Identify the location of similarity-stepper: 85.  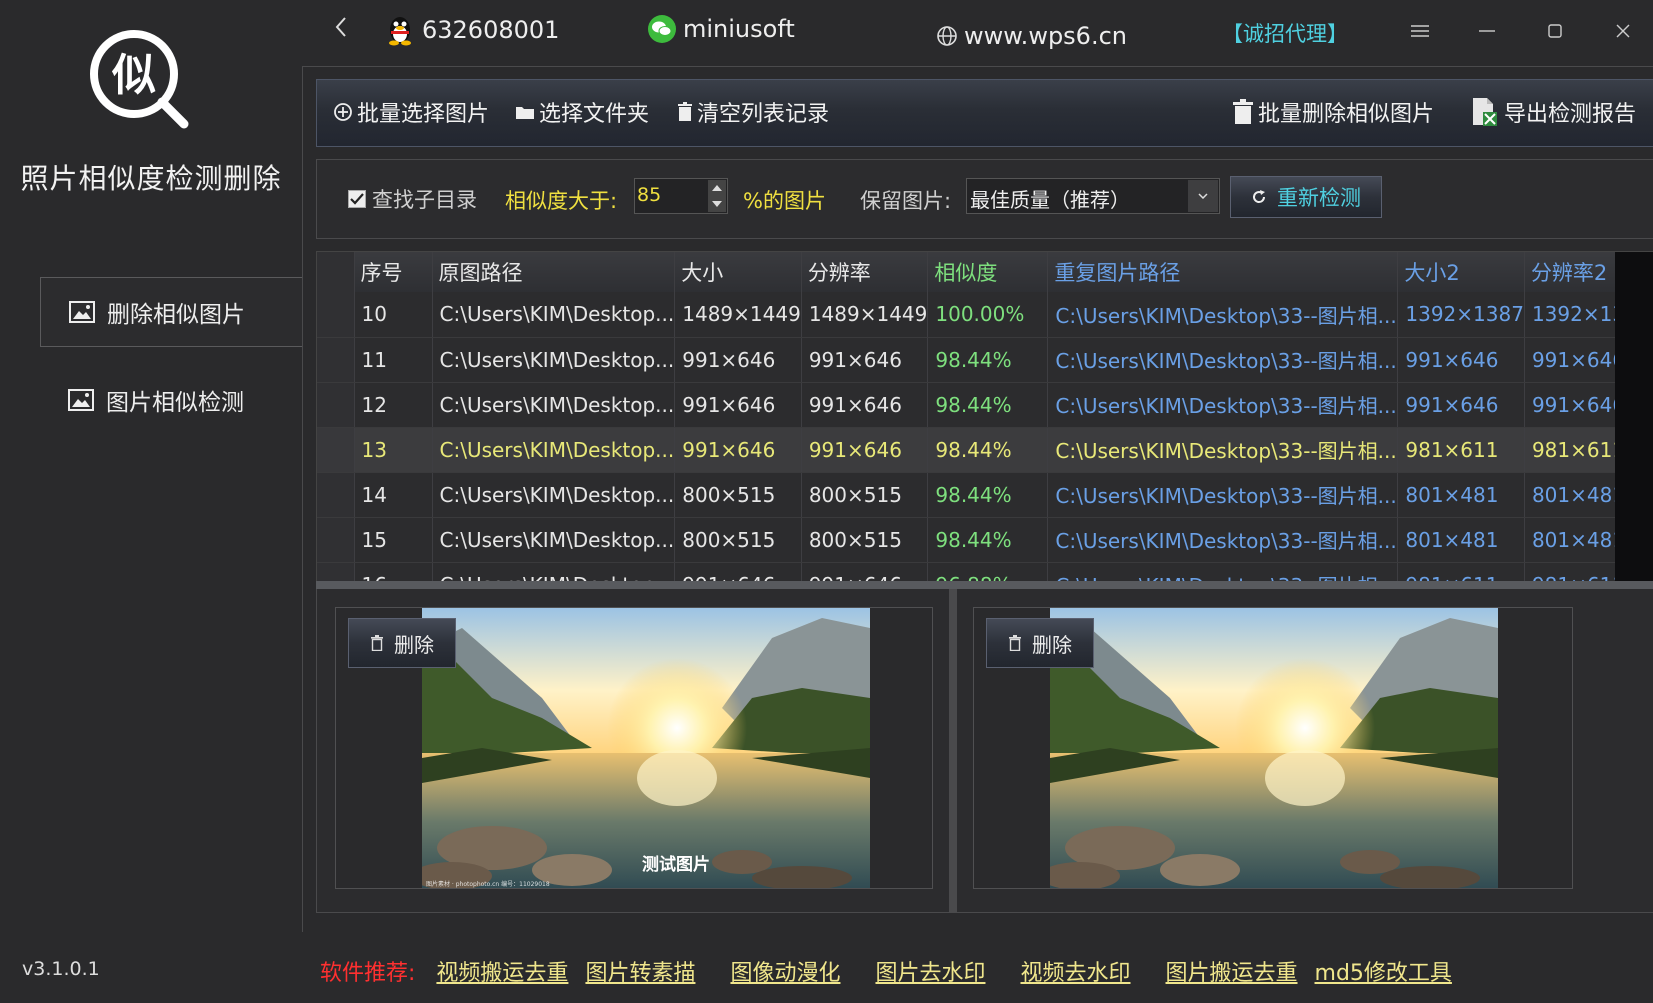
(681, 196).